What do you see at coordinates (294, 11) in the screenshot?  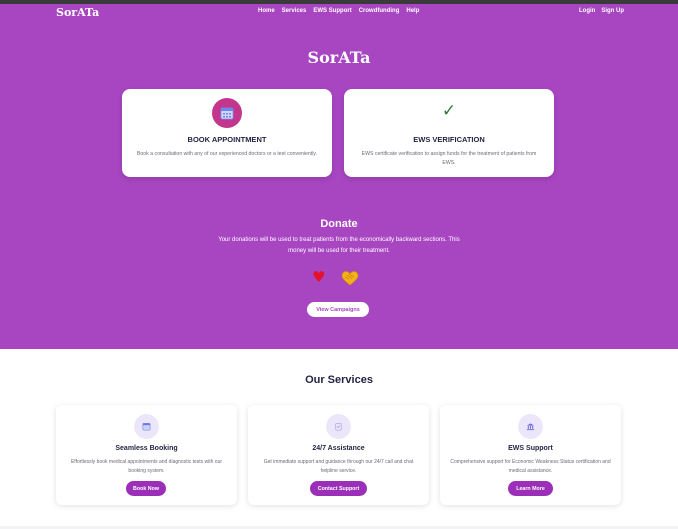 I see `nav-services-link: Services` at bounding box center [294, 11].